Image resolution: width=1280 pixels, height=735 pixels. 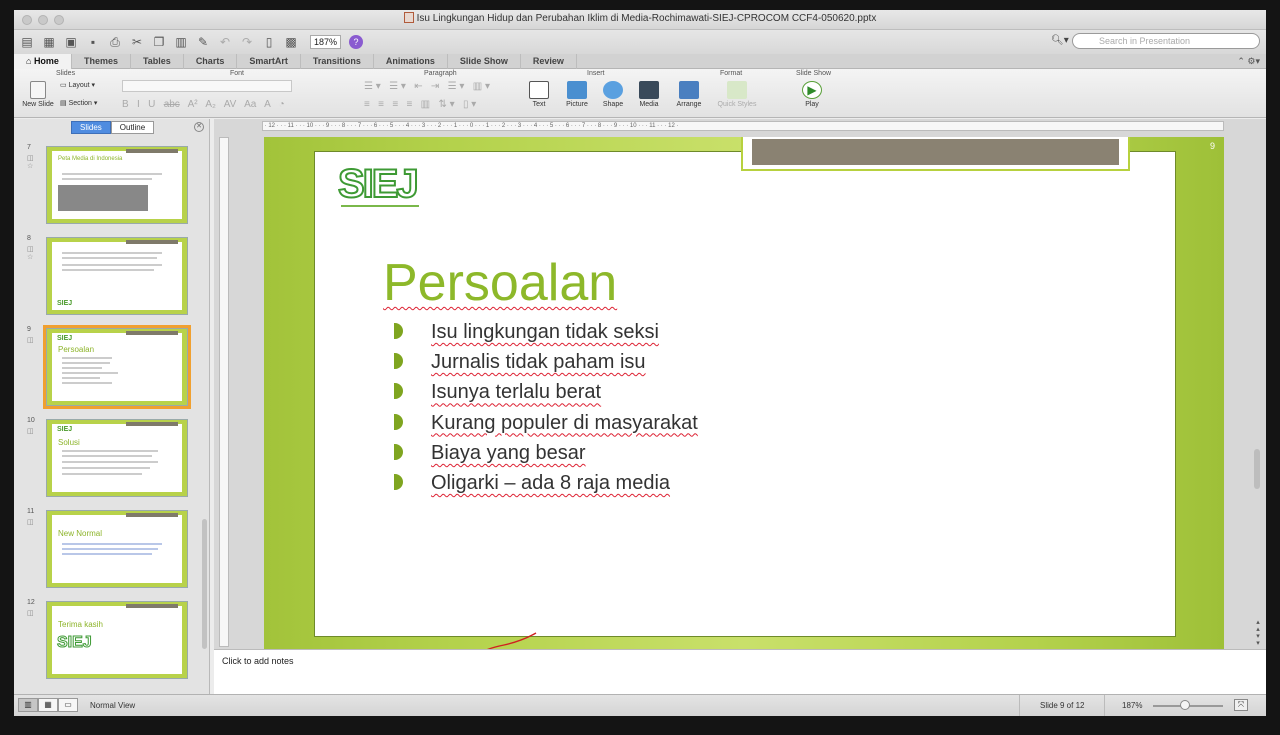 What do you see at coordinates (43, 61) in the screenshot?
I see `tab-home: ⌂ Home` at bounding box center [43, 61].